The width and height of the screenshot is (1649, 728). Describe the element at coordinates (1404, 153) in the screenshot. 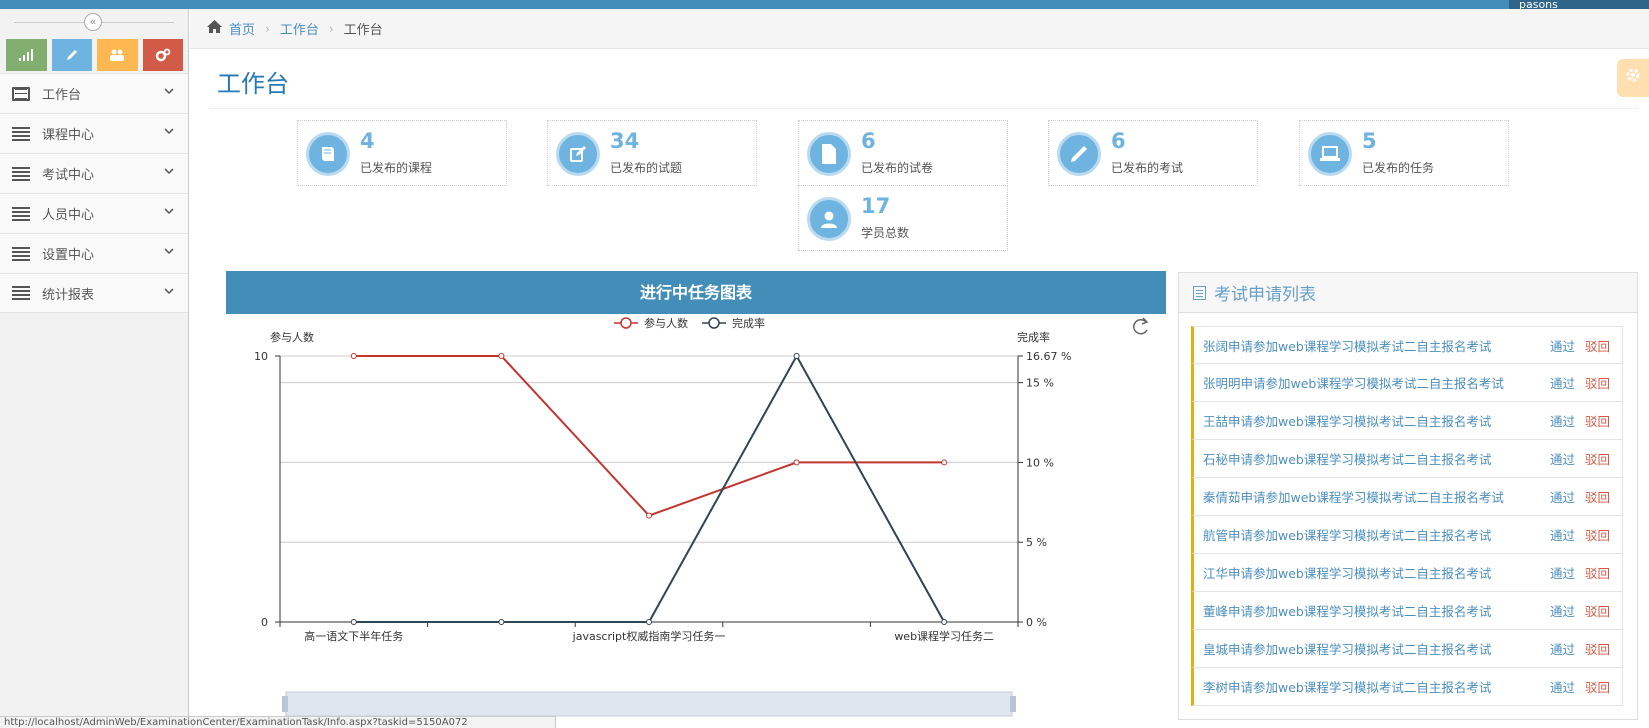

I see `stat-card-tasks: 5 已发布的任务` at that location.